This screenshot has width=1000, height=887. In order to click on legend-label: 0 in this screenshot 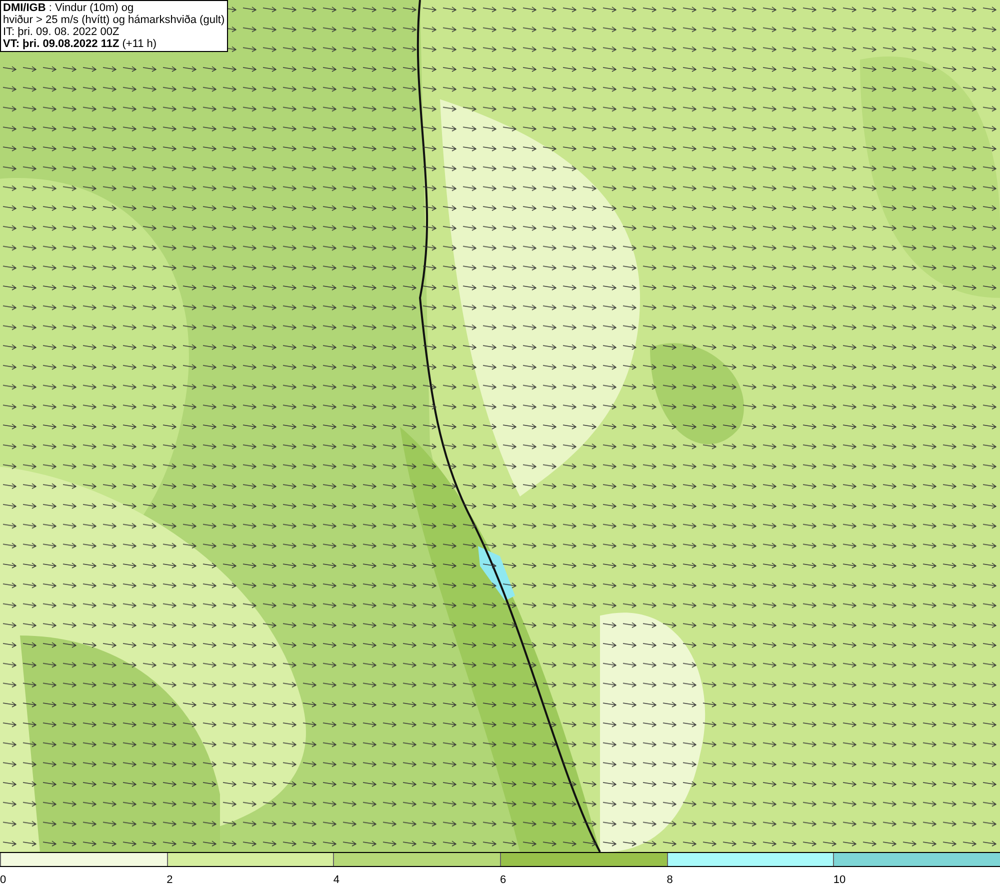, I will do `click(3, 880)`.